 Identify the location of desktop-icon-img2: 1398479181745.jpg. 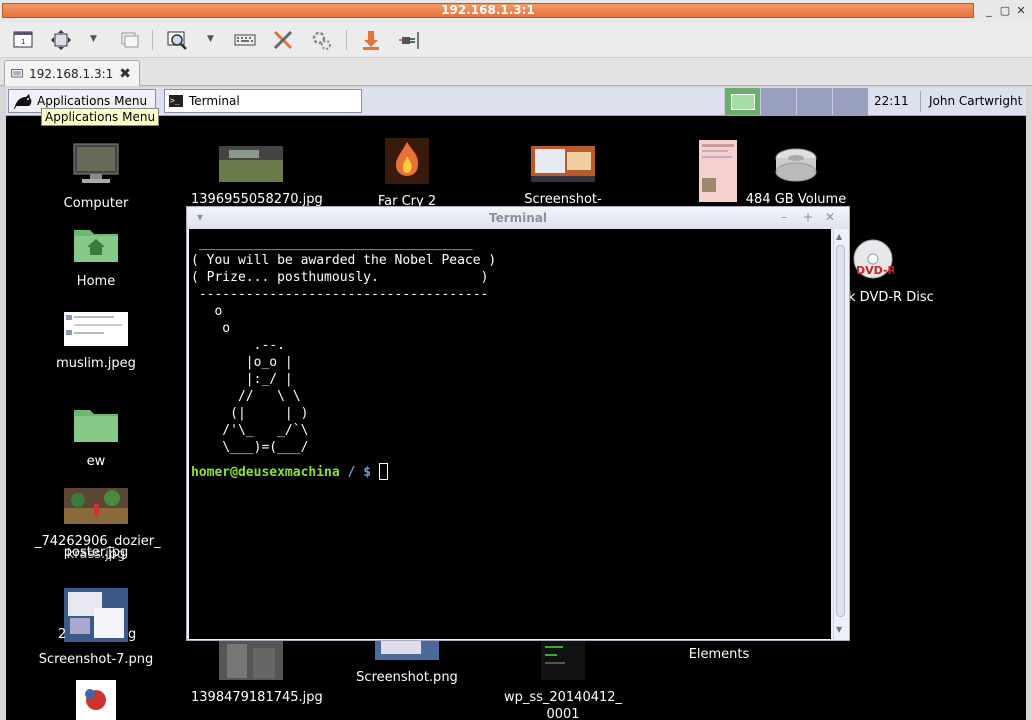
(257, 673).